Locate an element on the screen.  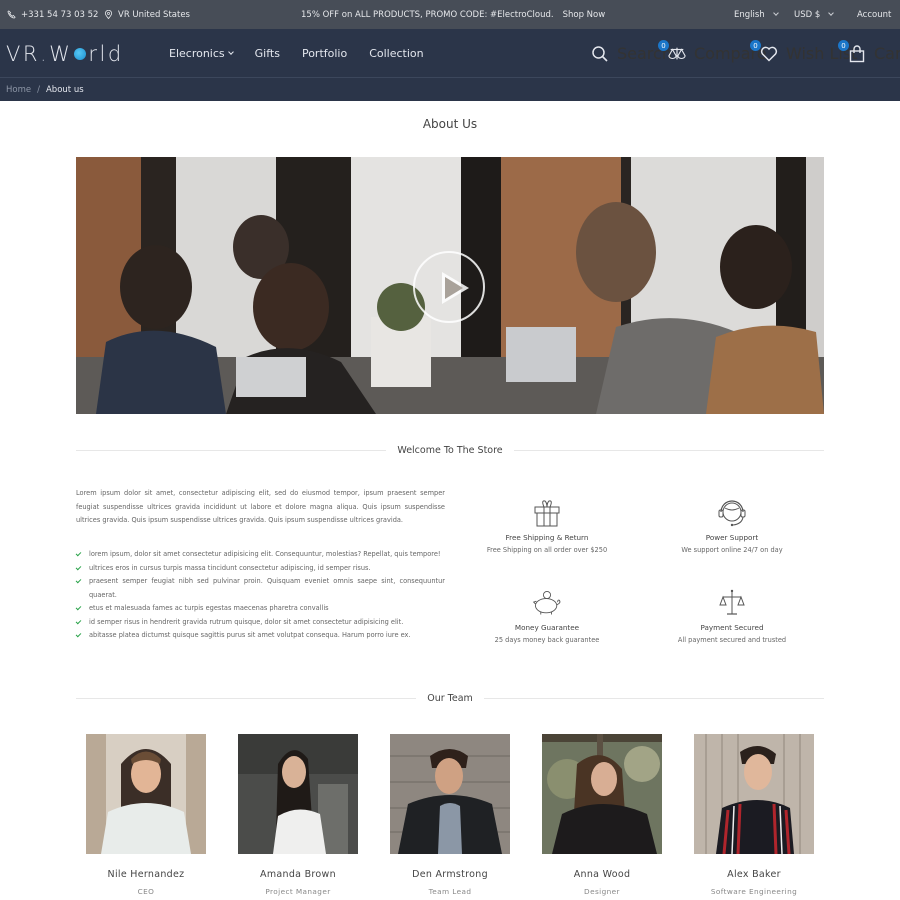
phone-number: +331 54 73 03 52 is located at coordinates (60, 14).